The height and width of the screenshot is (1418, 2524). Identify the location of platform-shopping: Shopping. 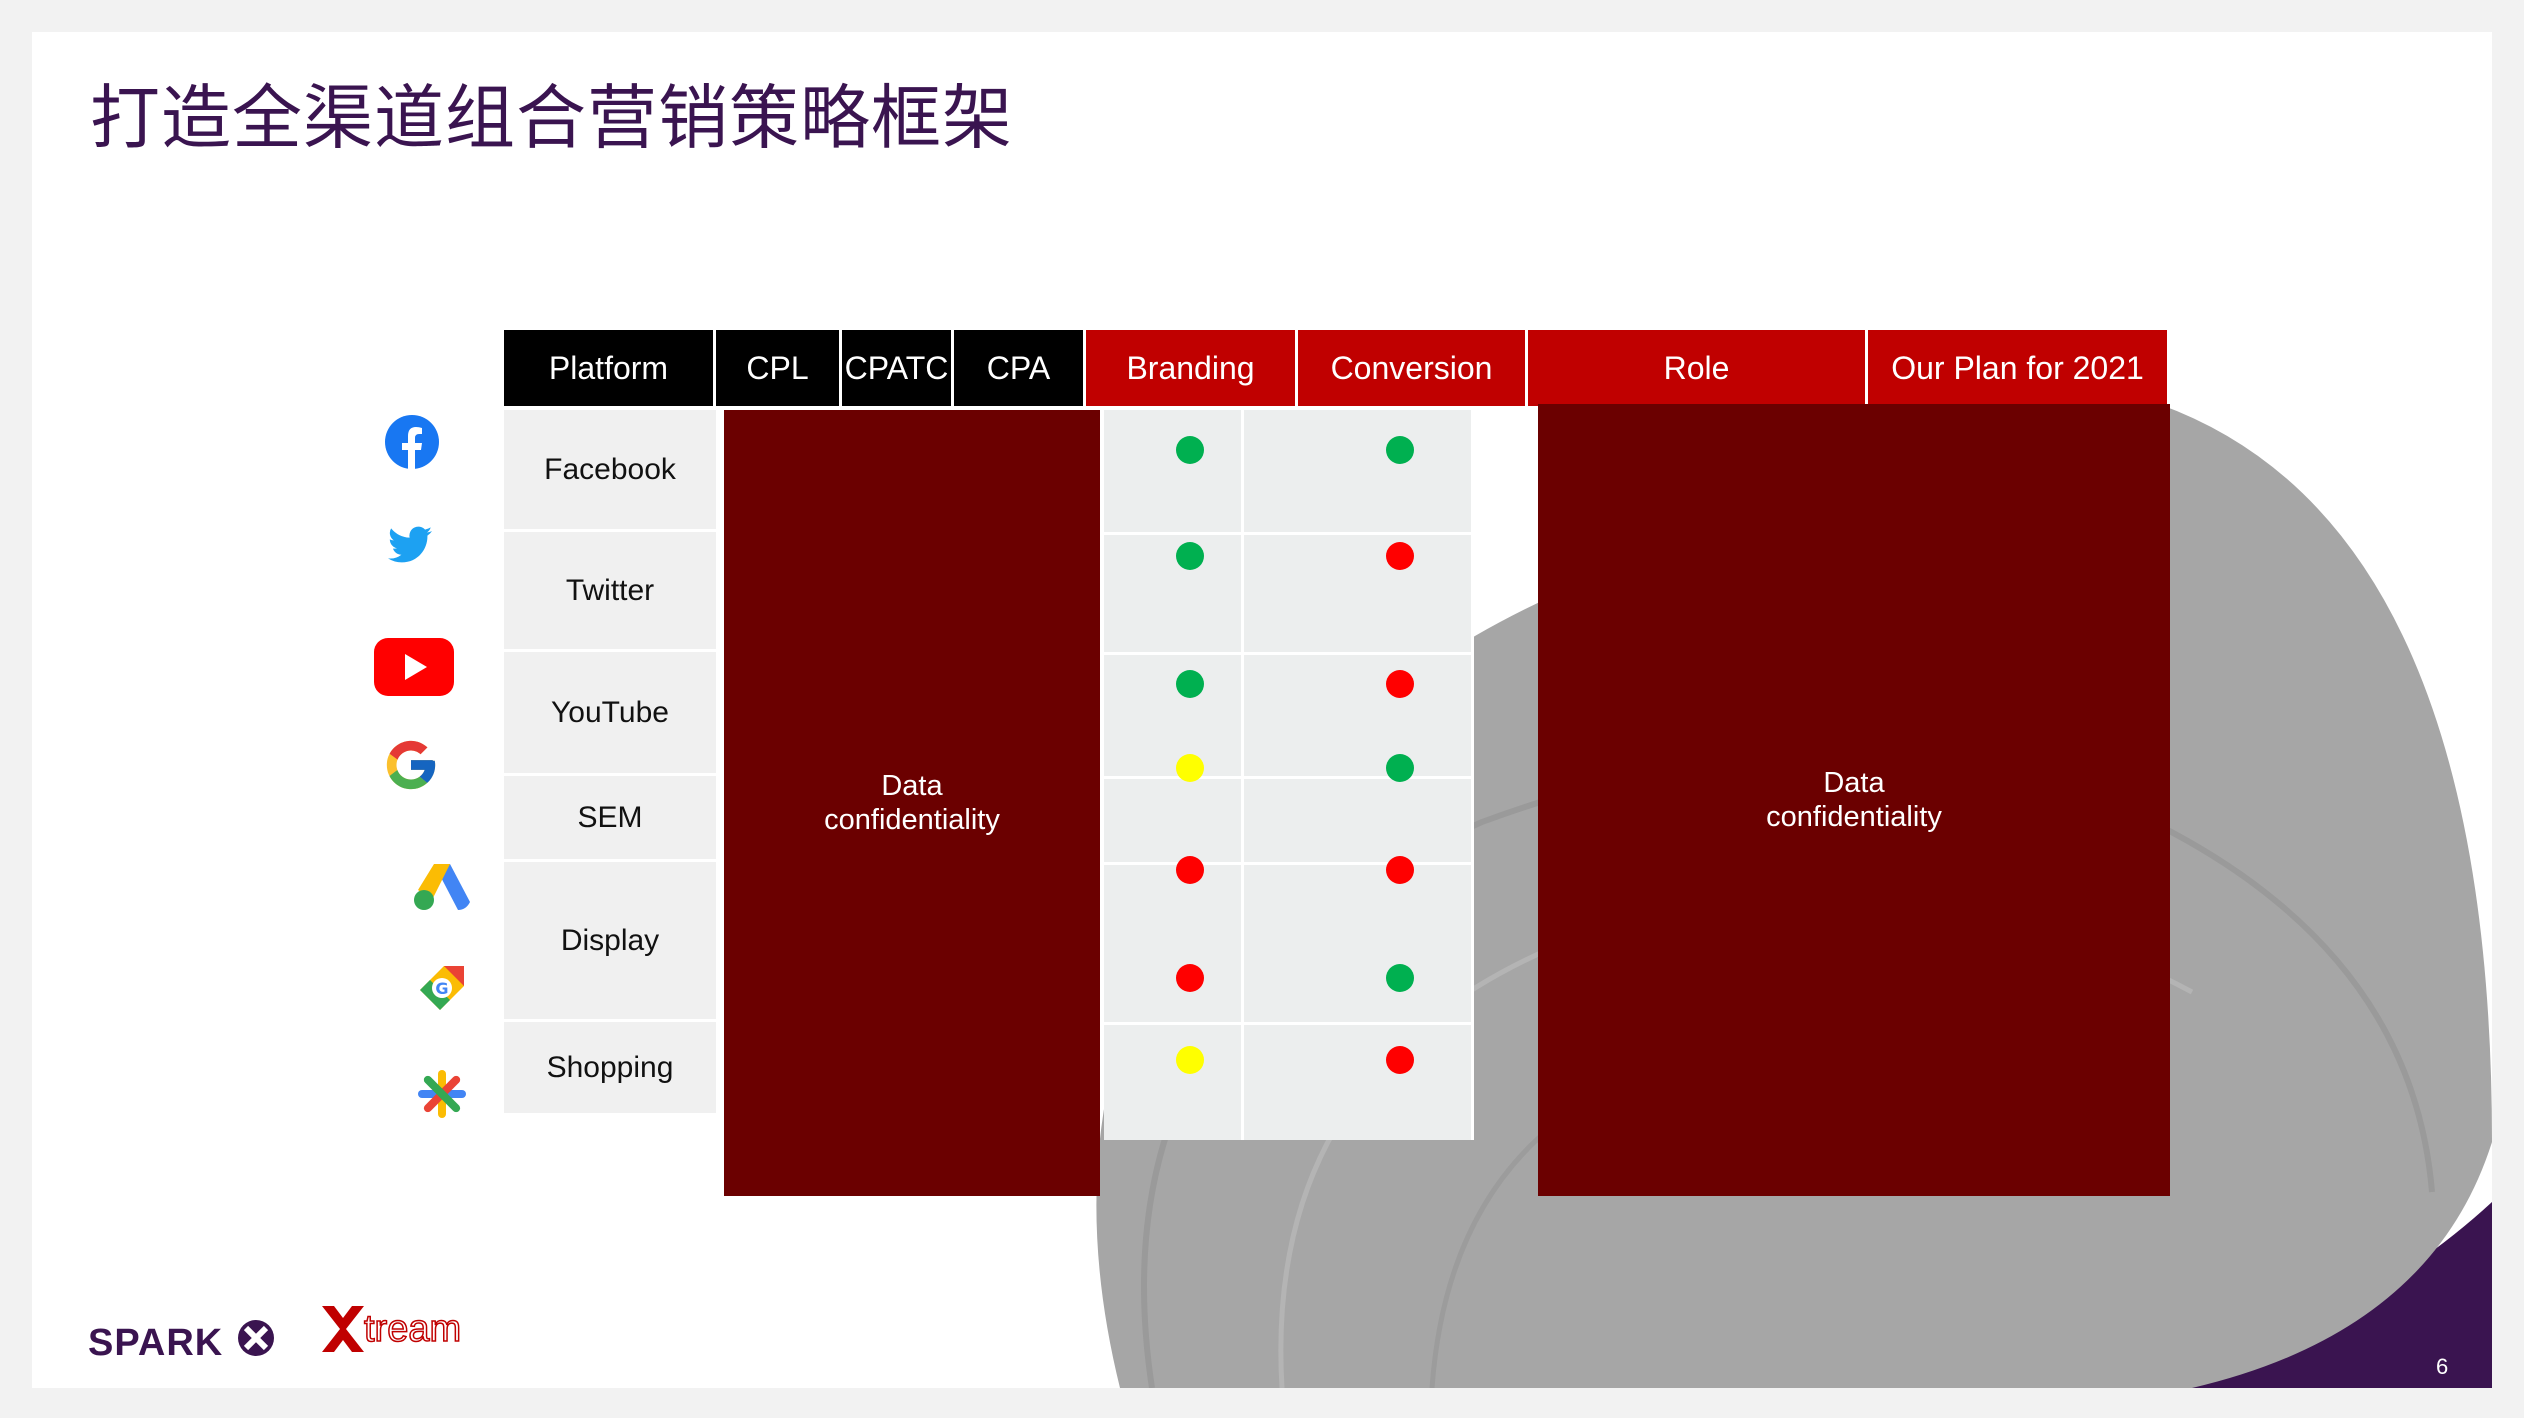
(610, 1069).